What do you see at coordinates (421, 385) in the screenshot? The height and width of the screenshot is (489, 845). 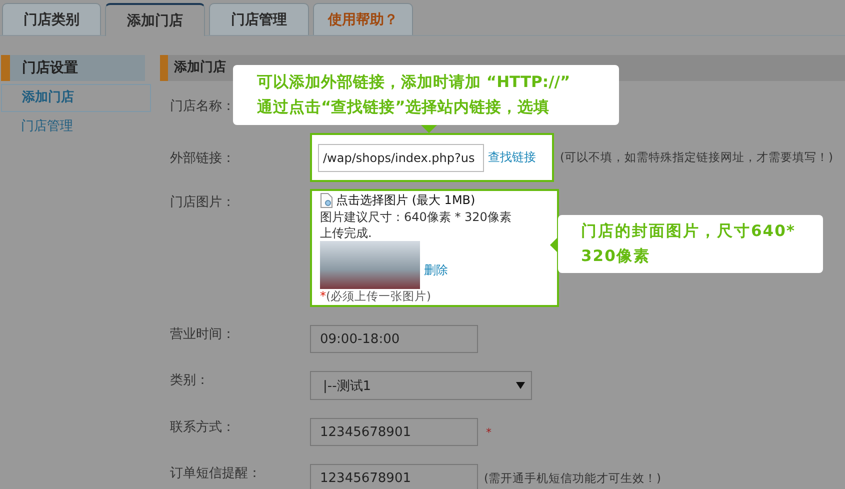 I see `category-select: |--测试1` at bounding box center [421, 385].